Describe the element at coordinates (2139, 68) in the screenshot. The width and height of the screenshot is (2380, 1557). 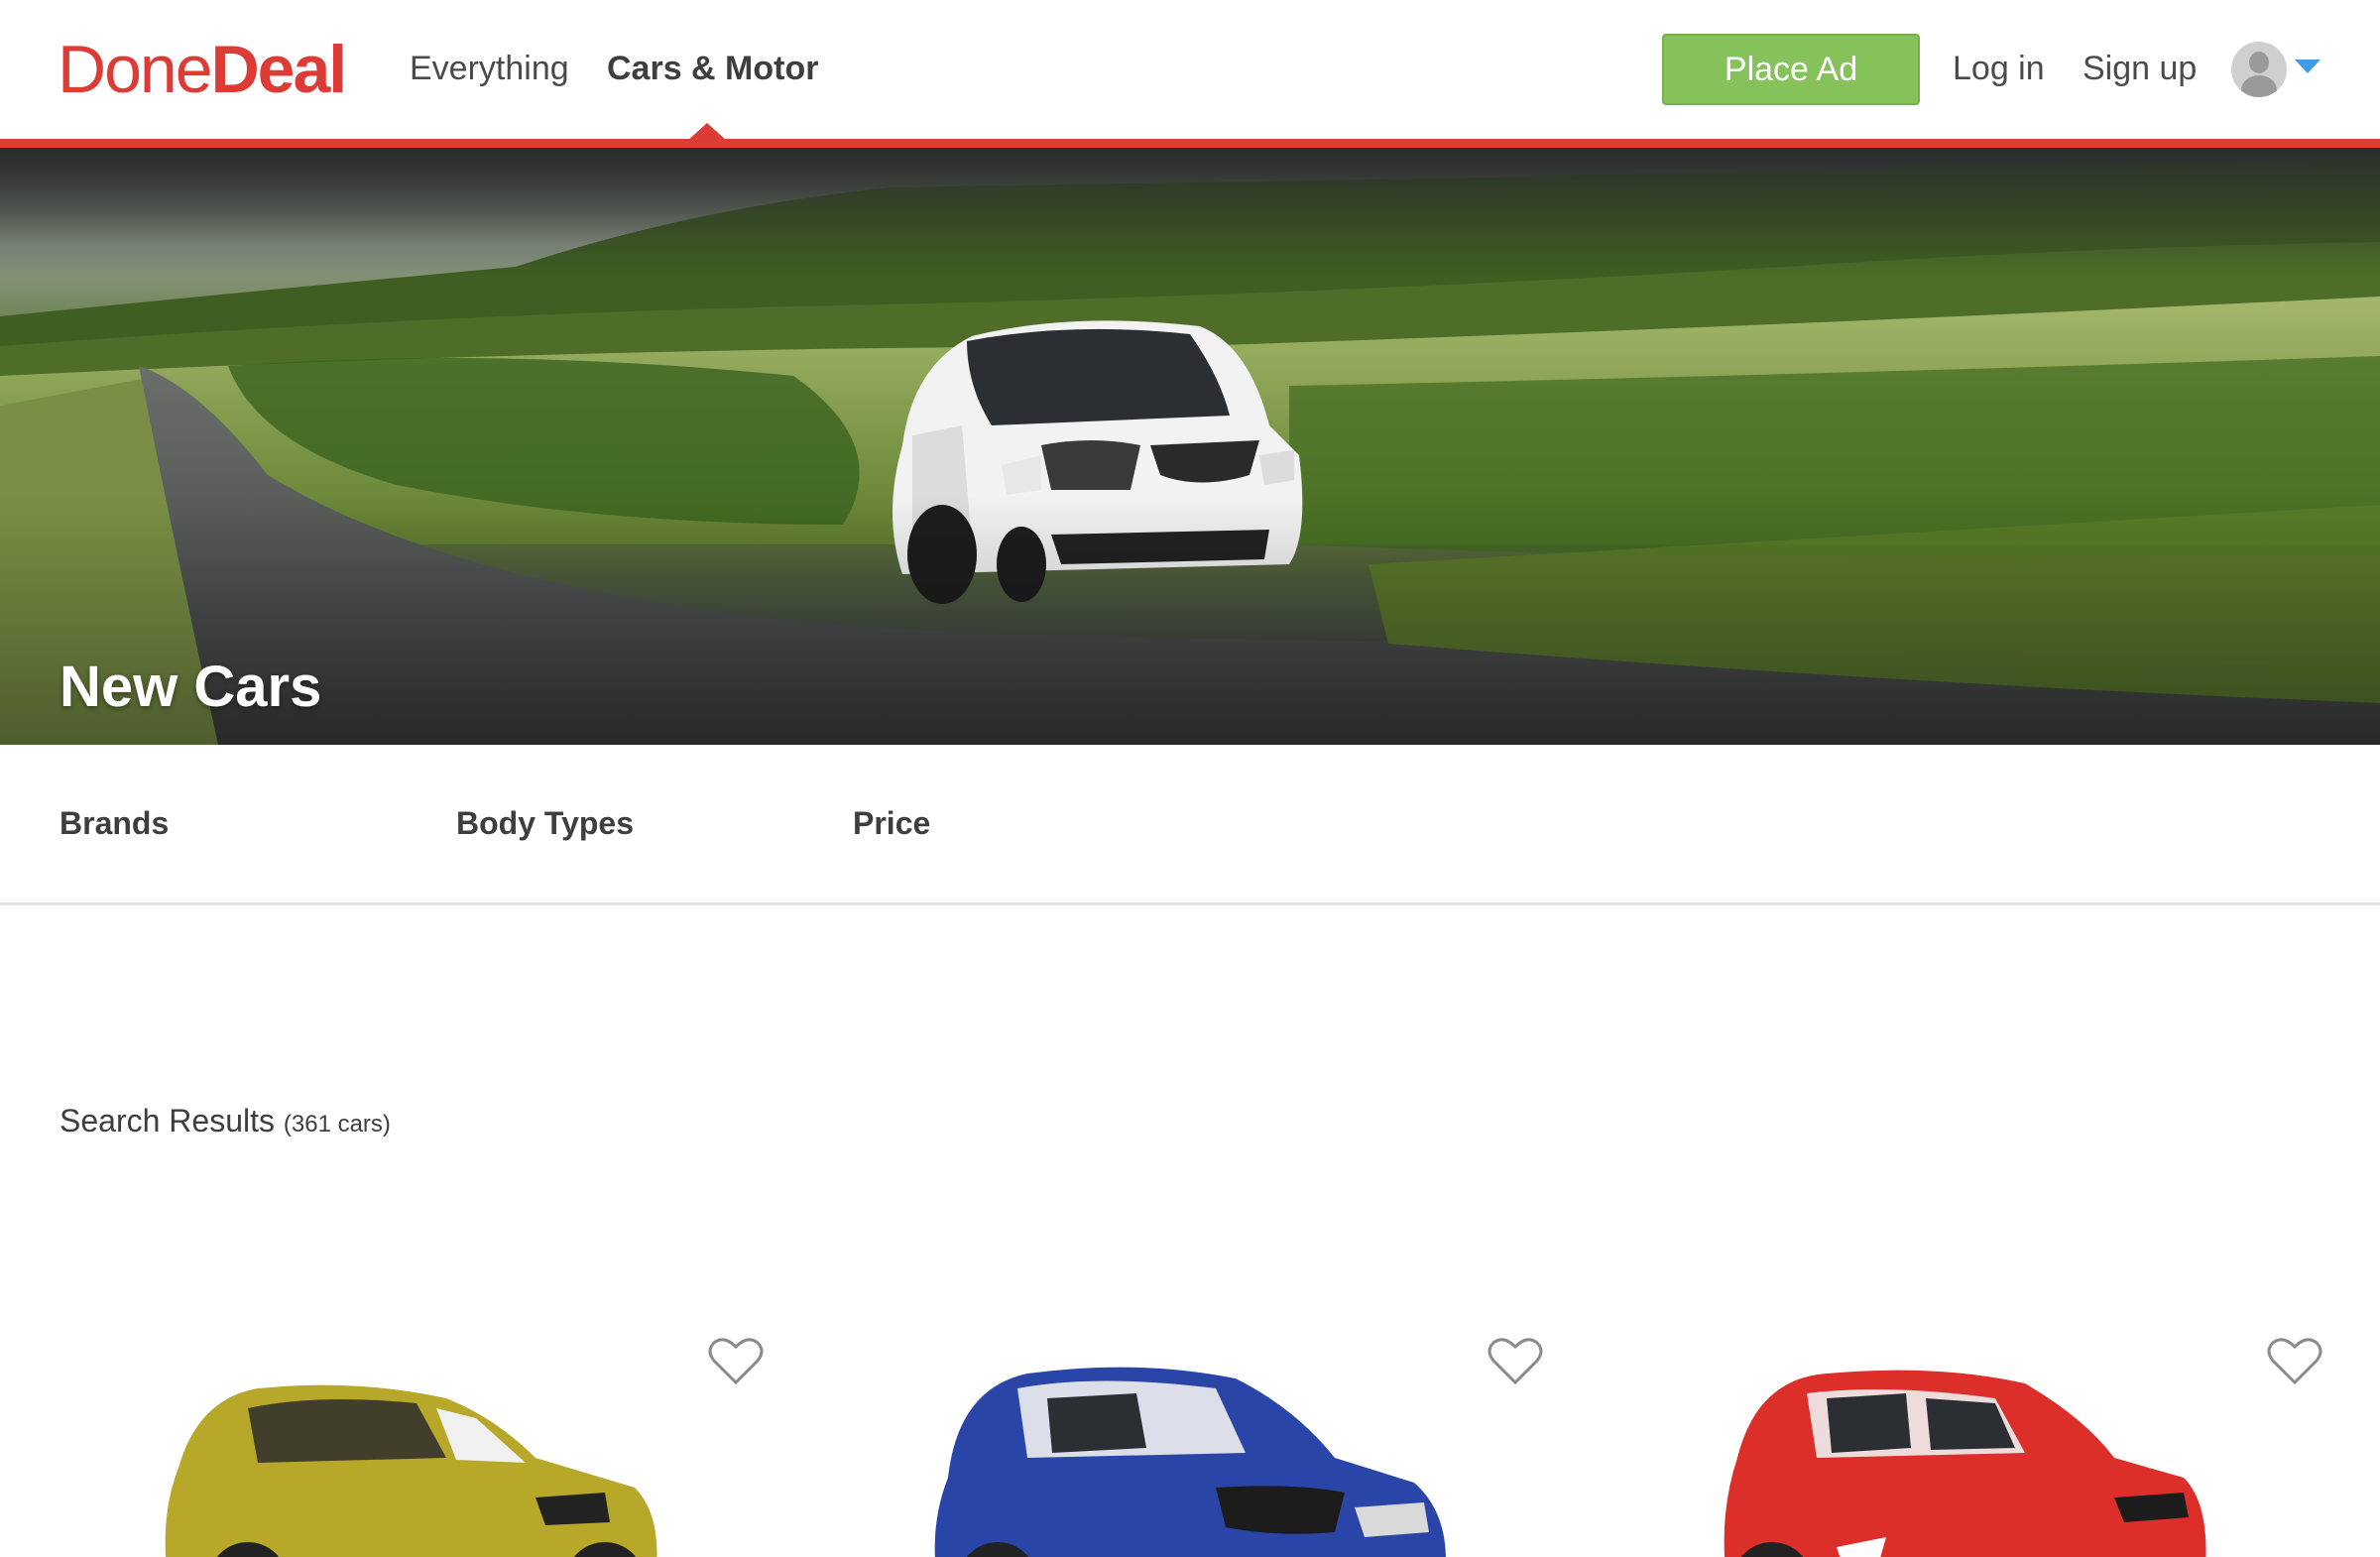
I see `signup-link: Sign up` at that location.